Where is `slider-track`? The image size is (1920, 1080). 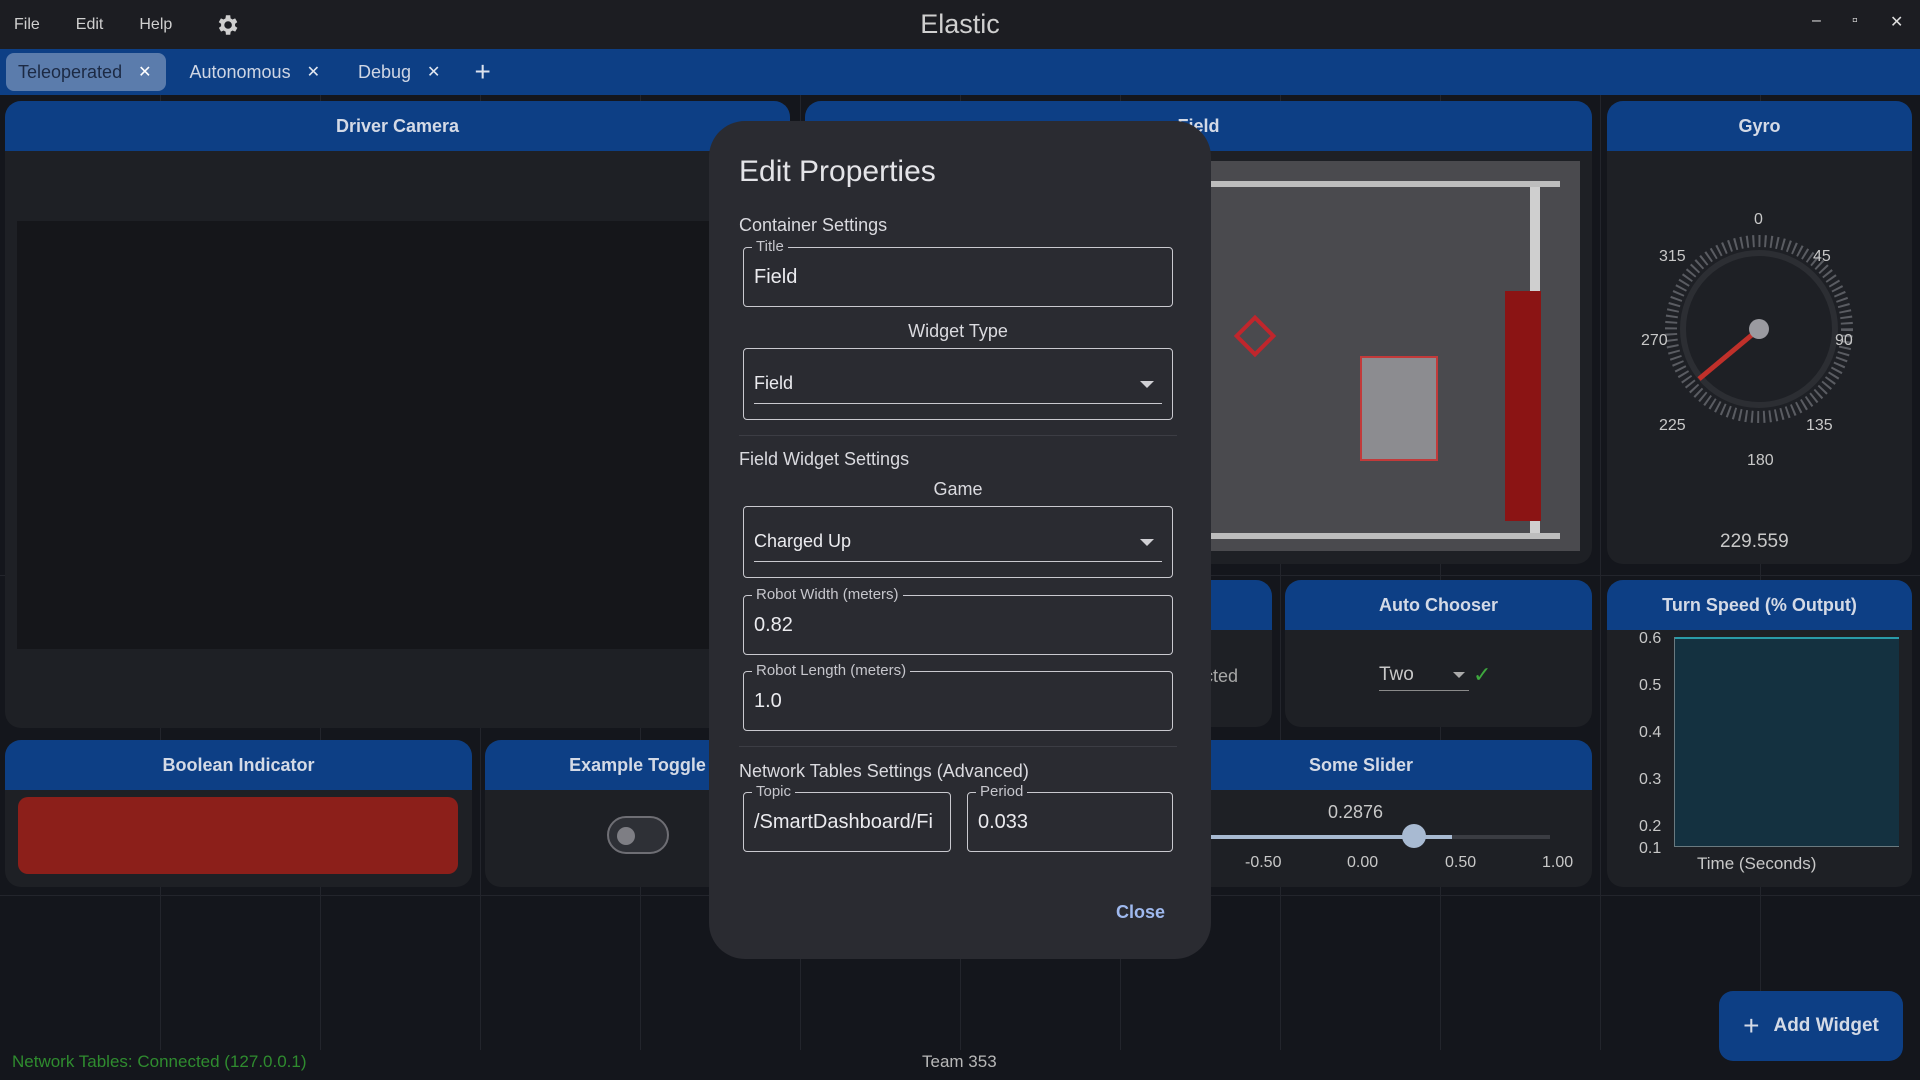 slider-track is located at coordinates (1360, 837).